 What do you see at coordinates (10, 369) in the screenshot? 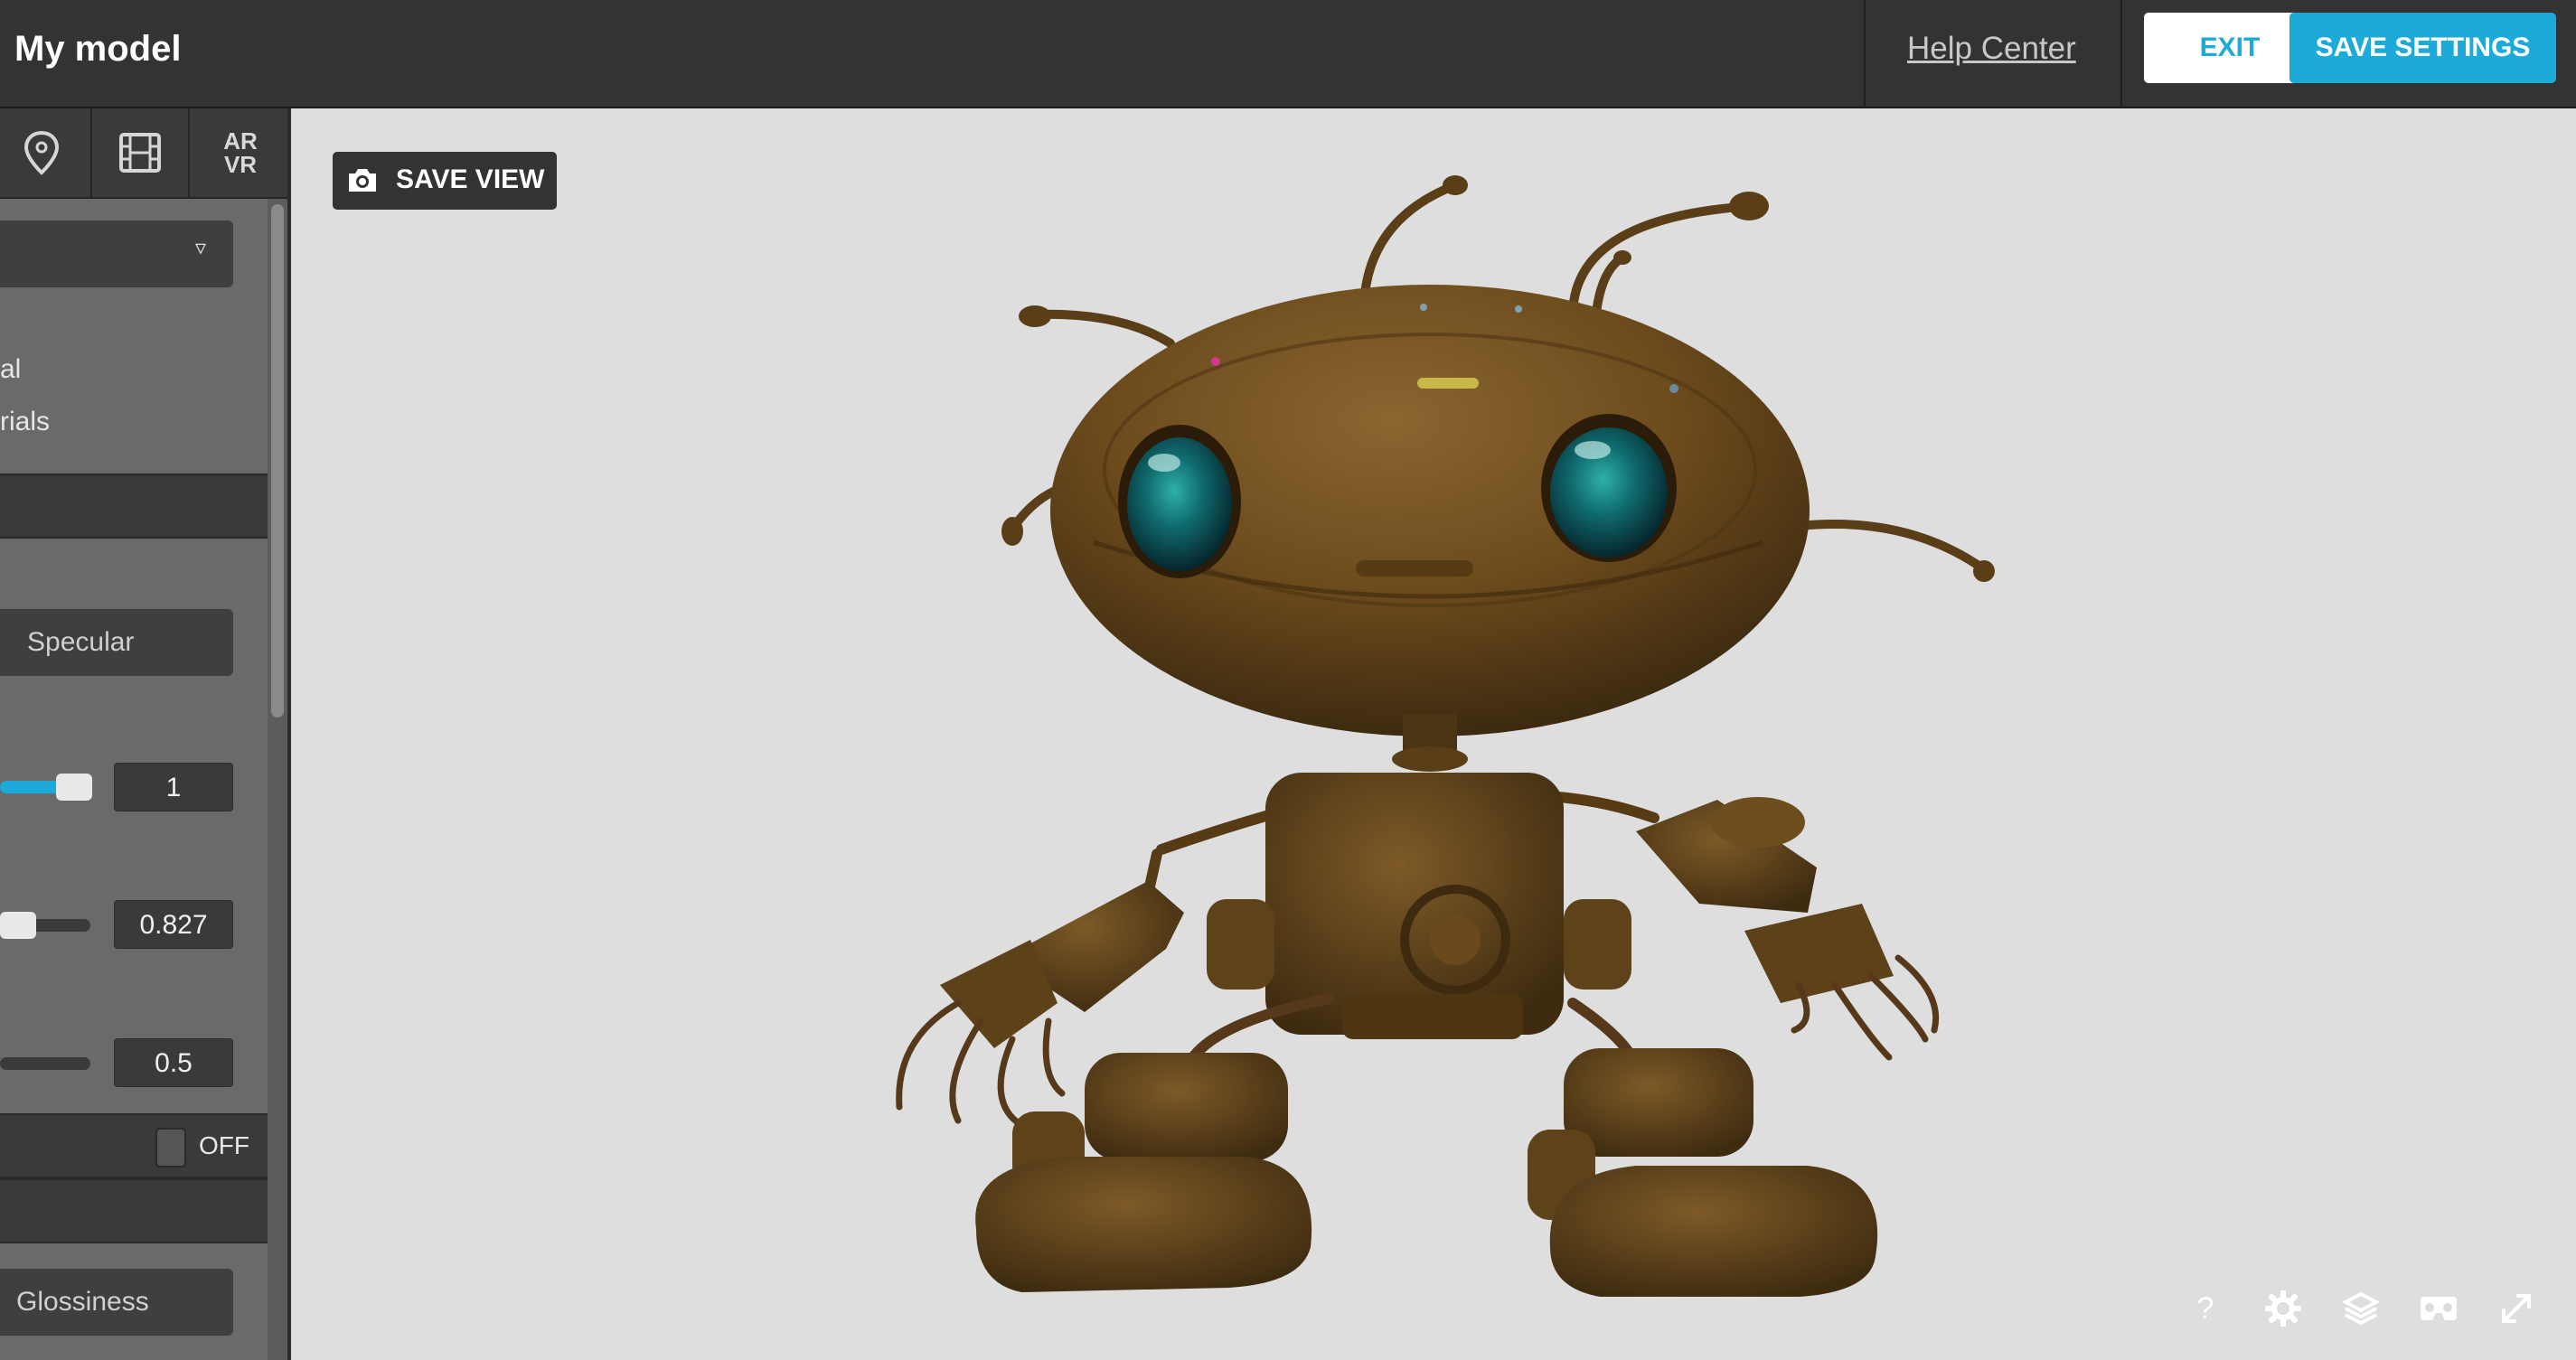
I see `material-option: al` at bounding box center [10, 369].